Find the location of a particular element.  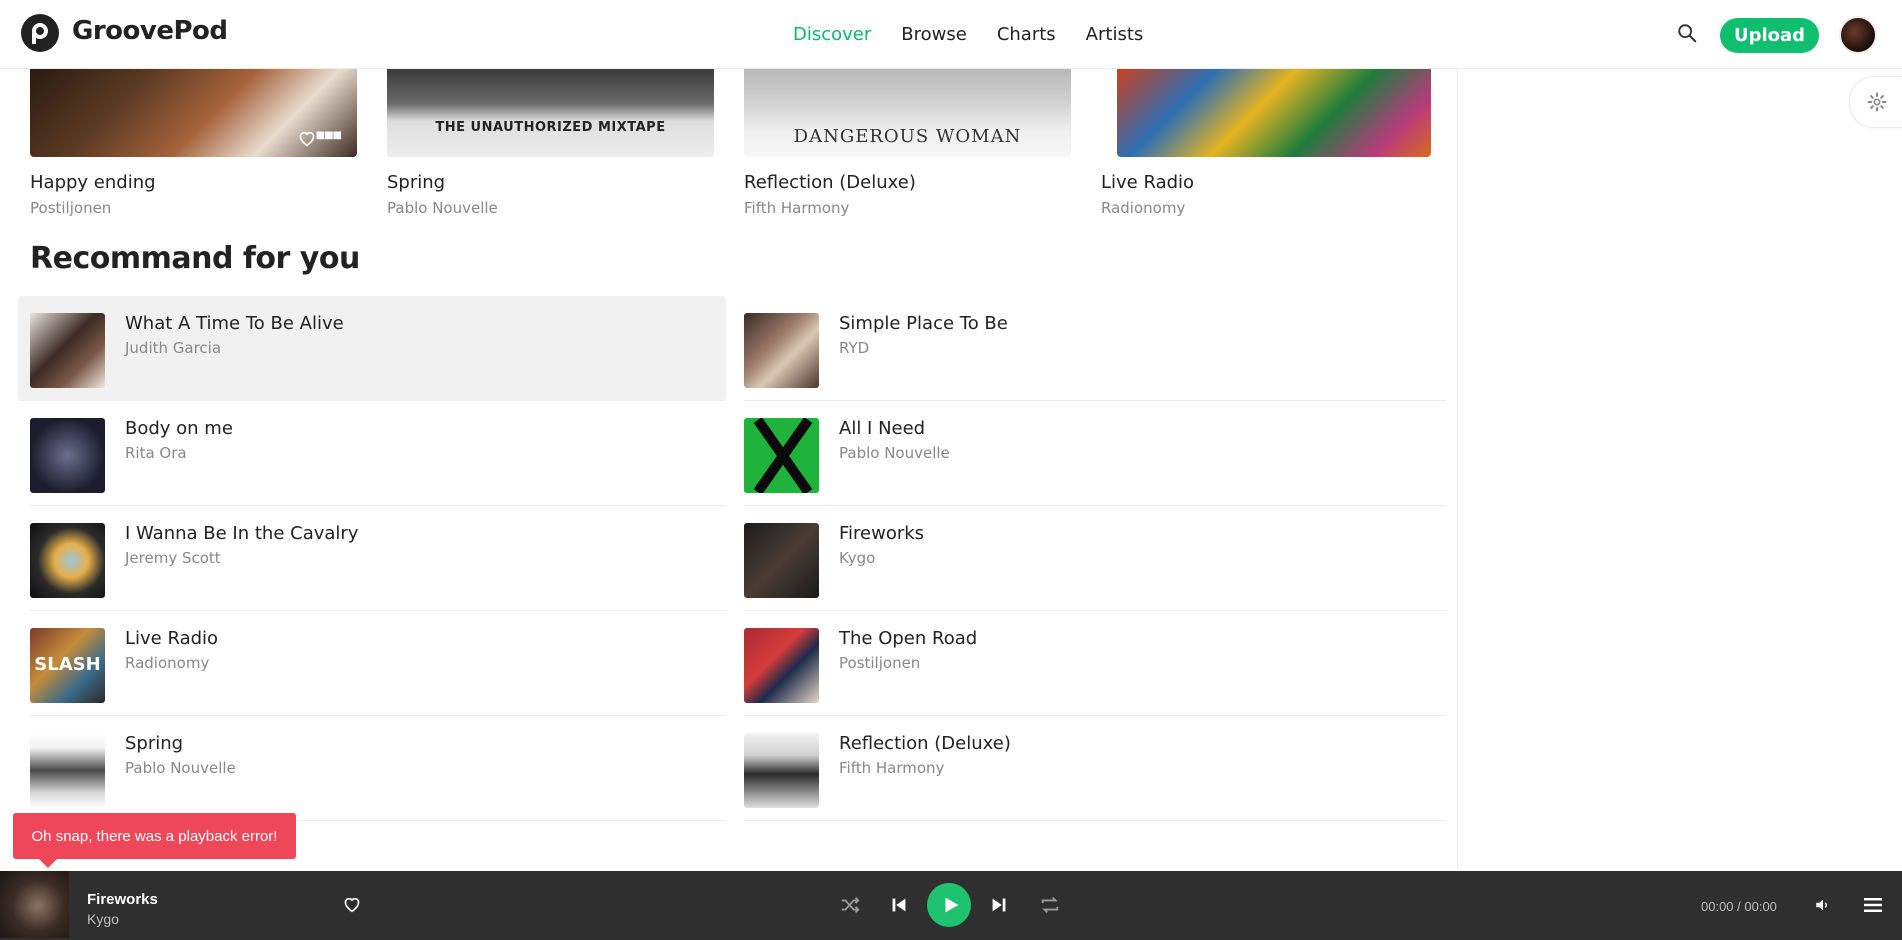

player-bar: Fireworks Kygo 00:00 / 00:00 is located at coordinates (951, 905).